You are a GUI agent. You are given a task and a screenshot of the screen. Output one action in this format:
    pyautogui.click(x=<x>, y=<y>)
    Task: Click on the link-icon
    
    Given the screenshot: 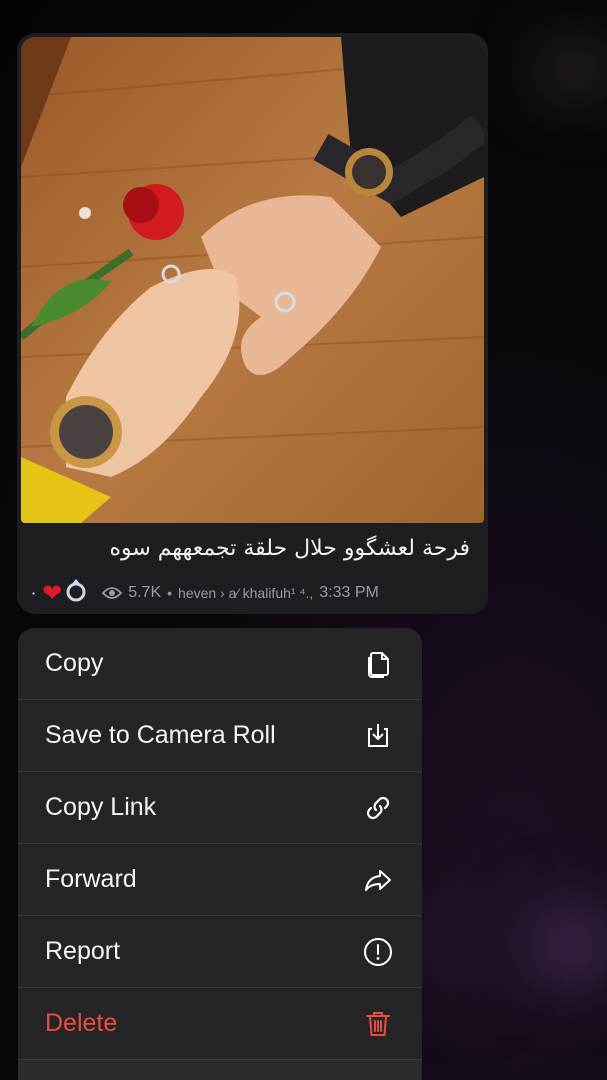 What is the action you would take?
    pyautogui.click(x=378, y=808)
    